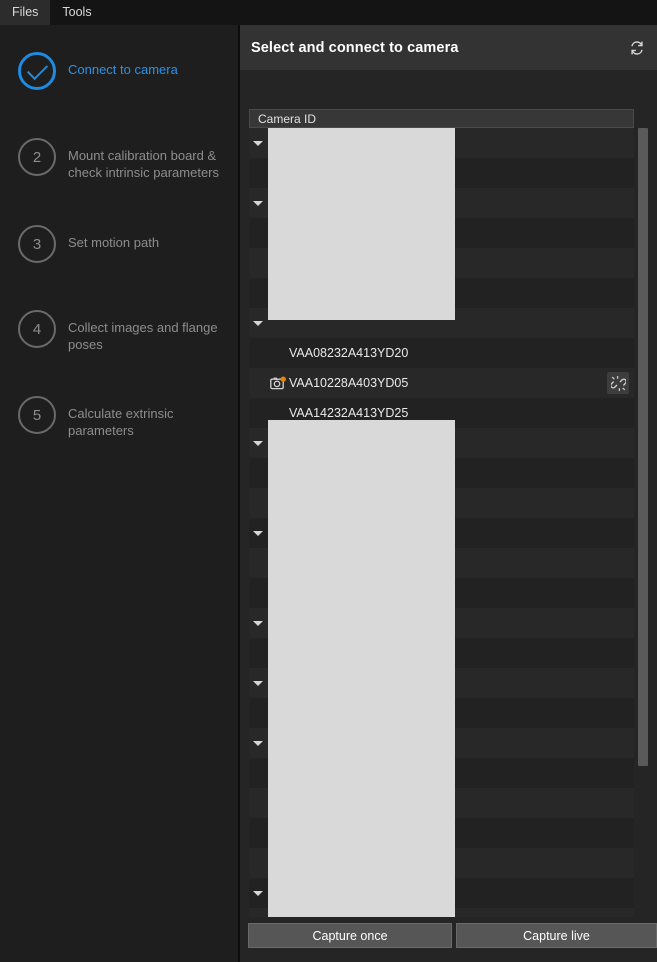 Image resolution: width=657 pixels, height=962 pixels. Describe the element at coordinates (350, 935) in the screenshot. I see `capture-once-button: Capture once` at that location.